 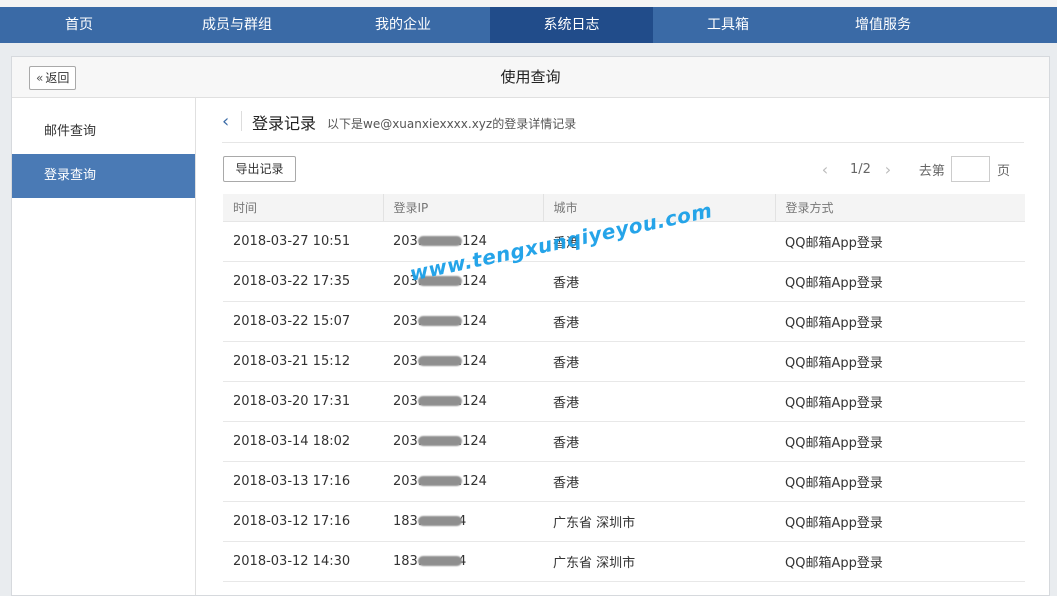 What do you see at coordinates (825, 169) in the screenshot?
I see `prev-page-icon: ‹` at bounding box center [825, 169].